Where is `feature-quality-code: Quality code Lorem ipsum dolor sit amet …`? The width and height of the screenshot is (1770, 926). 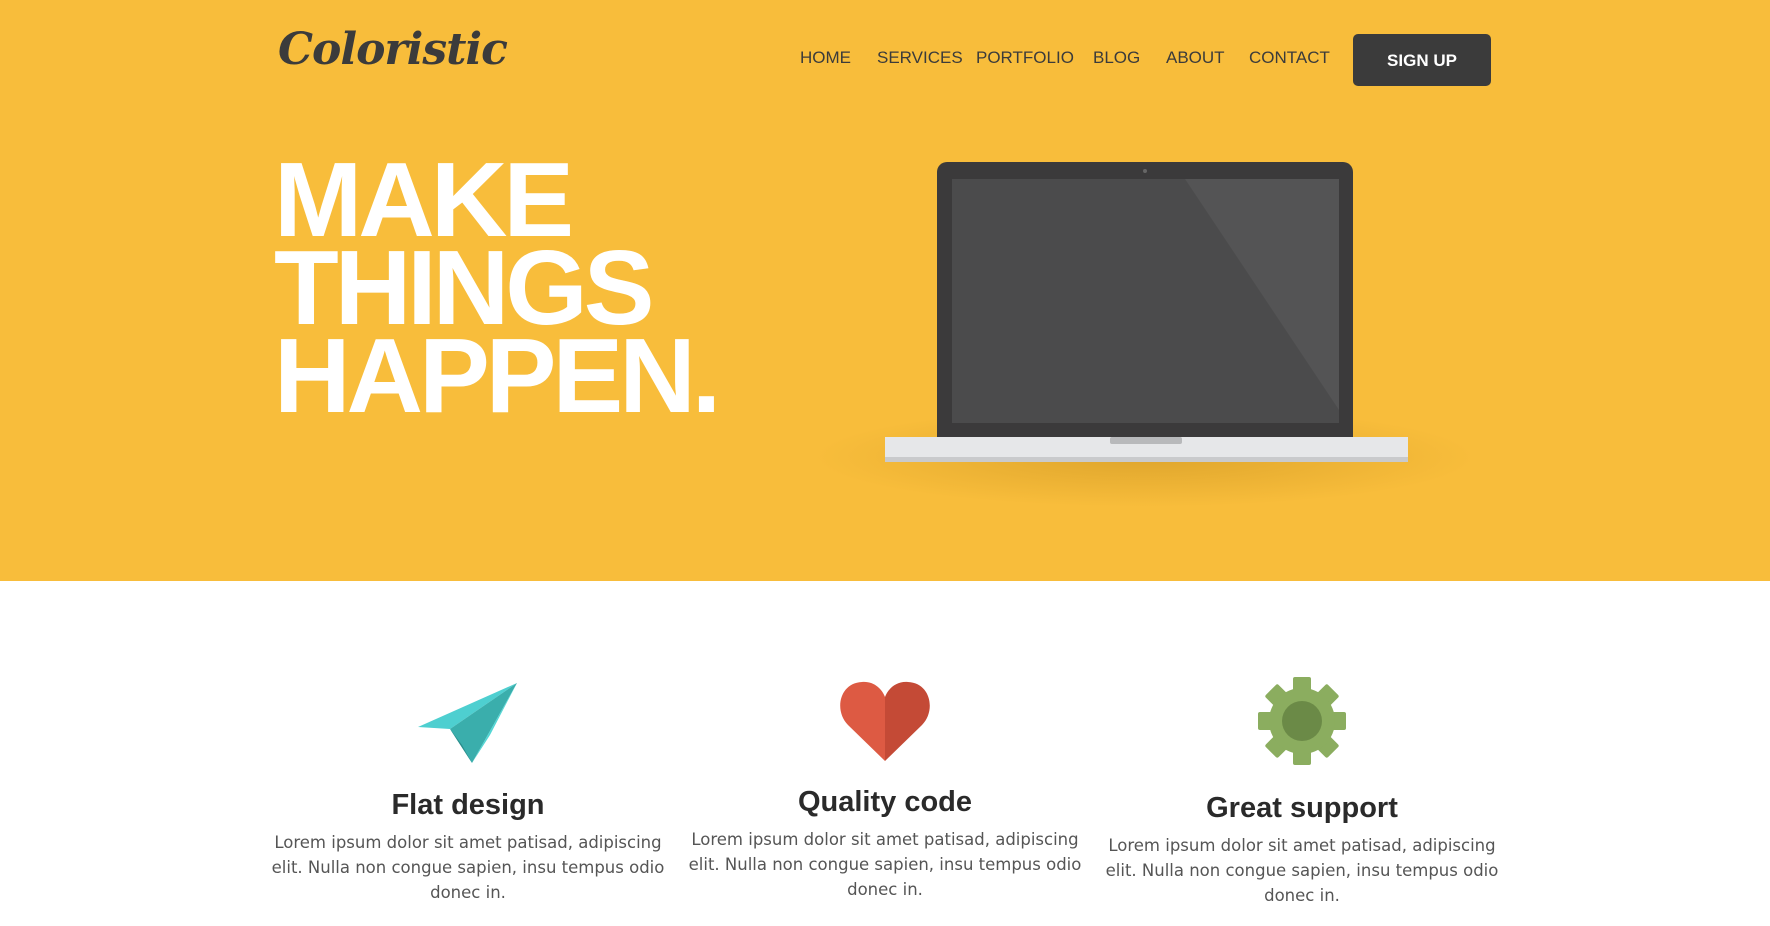 feature-quality-code: Quality code Lorem ipsum dolor sit amet … is located at coordinates (885, 788).